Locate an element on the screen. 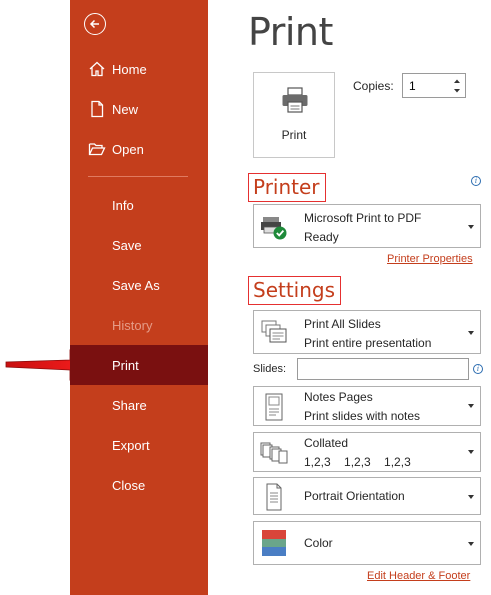  orientation-dropdown: Portrait Orientation is located at coordinates (367, 496).